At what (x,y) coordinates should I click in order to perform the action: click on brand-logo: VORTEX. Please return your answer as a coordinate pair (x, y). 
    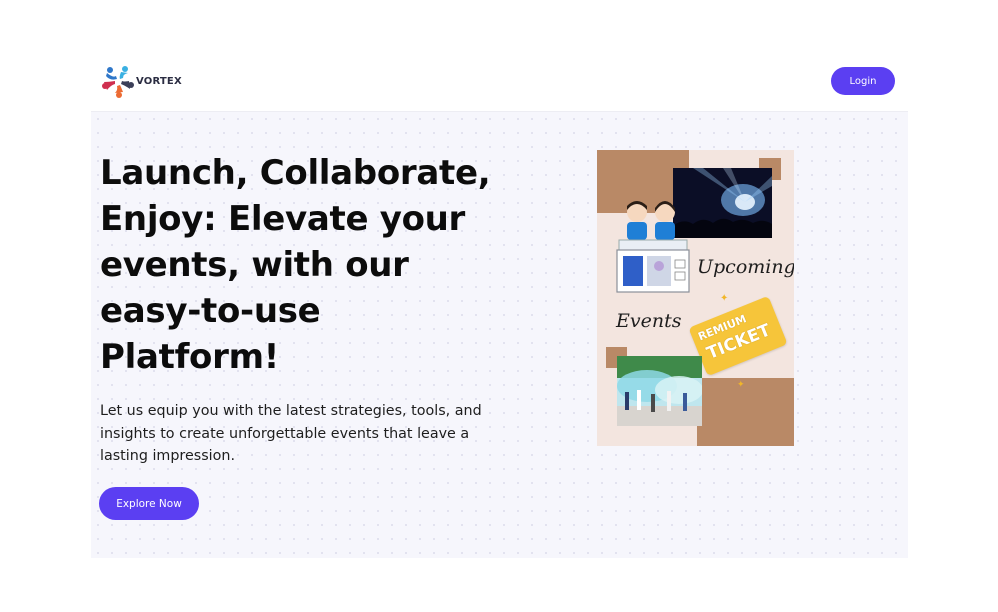
    Looking at the image, I should click on (141, 81).